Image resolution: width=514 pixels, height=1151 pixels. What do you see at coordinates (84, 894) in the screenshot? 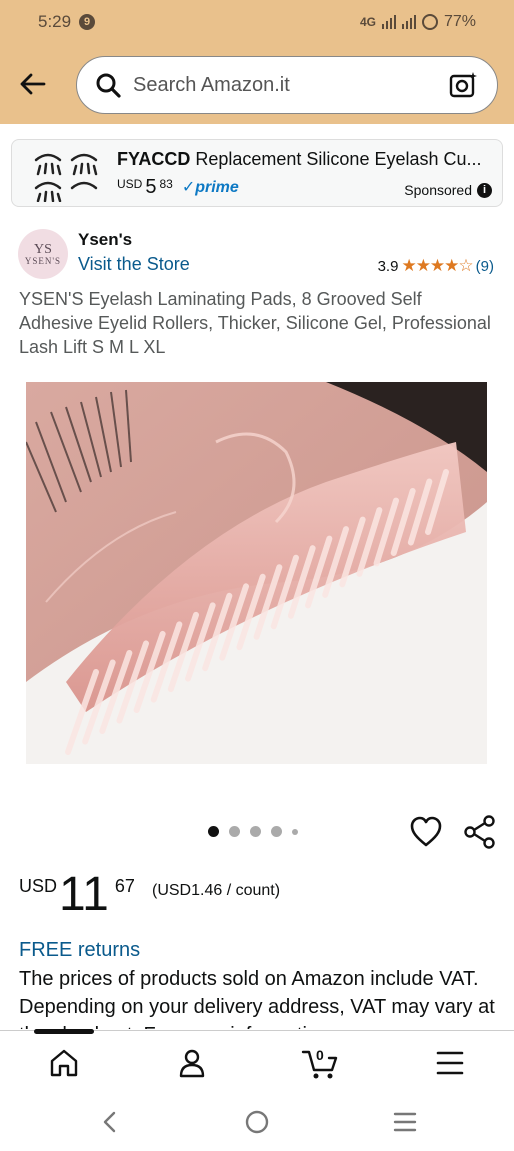
I see `price-whole: 11` at bounding box center [84, 894].